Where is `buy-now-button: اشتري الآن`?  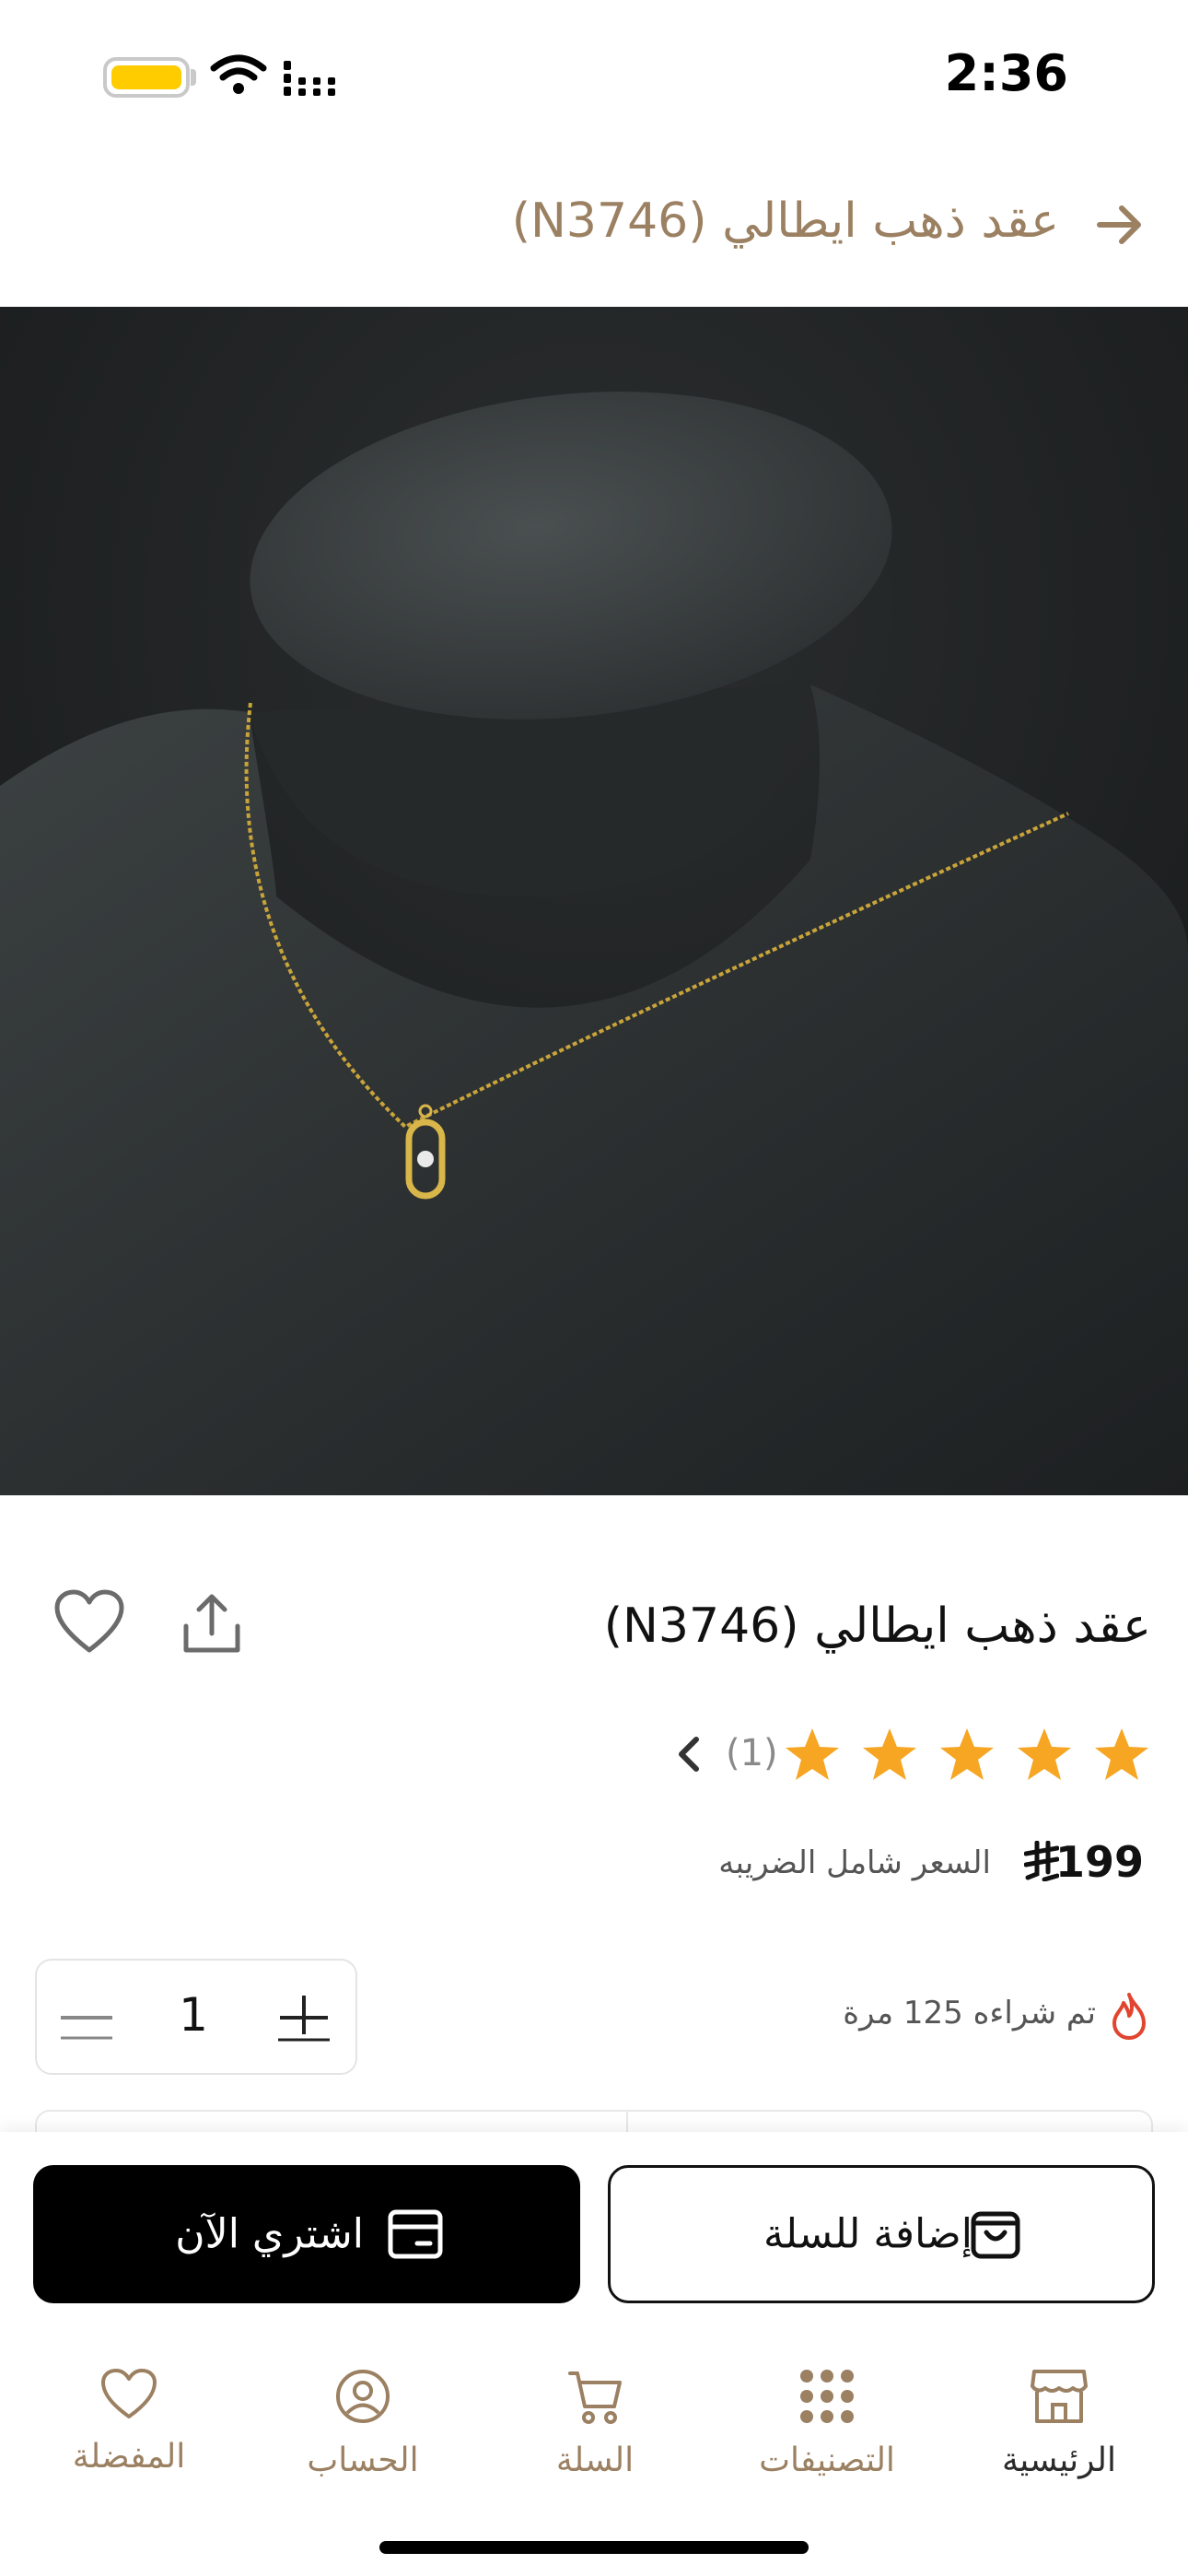
buy-now-button: اشتري الآن is located at coordinates (306, 2234).